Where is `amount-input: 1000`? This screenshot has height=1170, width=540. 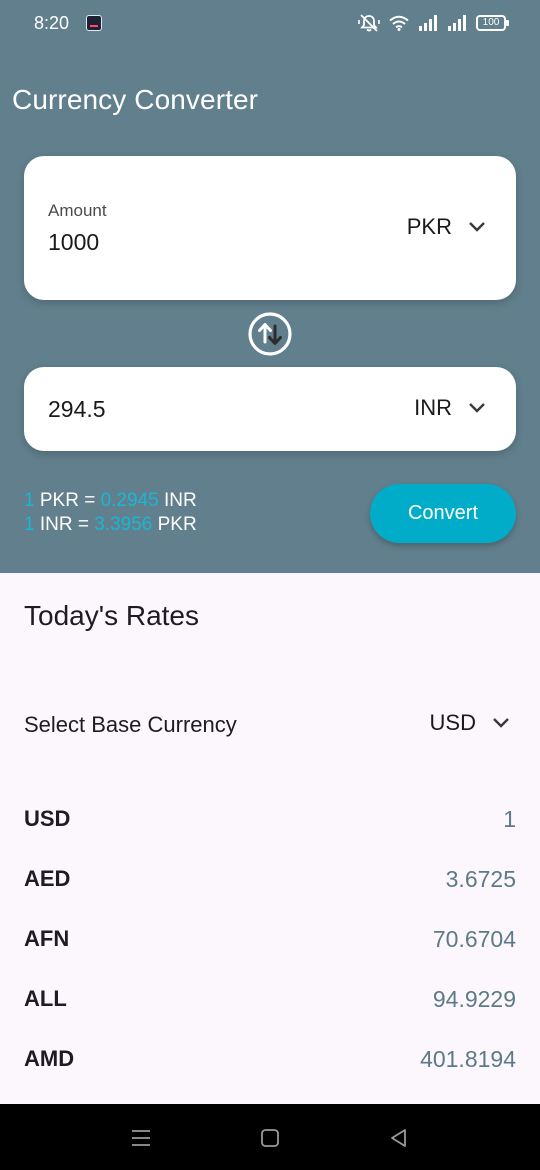
amount-input: 1000 is located at coordinates (73, 242).